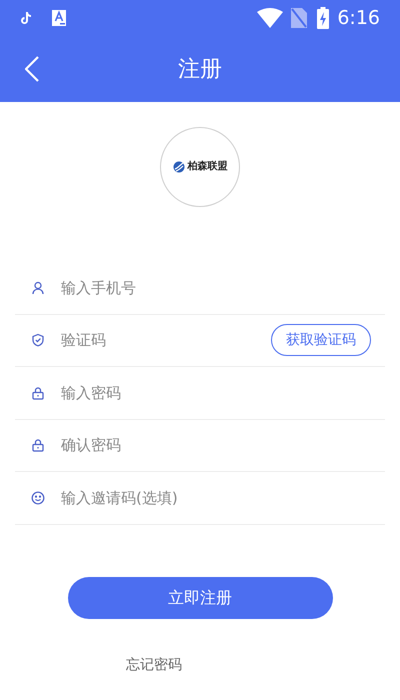 This screenshot has height=700, width=400. Describe the element at coordinates (299, 18) in the screenshot. I see `no-sim-icon` at that location.